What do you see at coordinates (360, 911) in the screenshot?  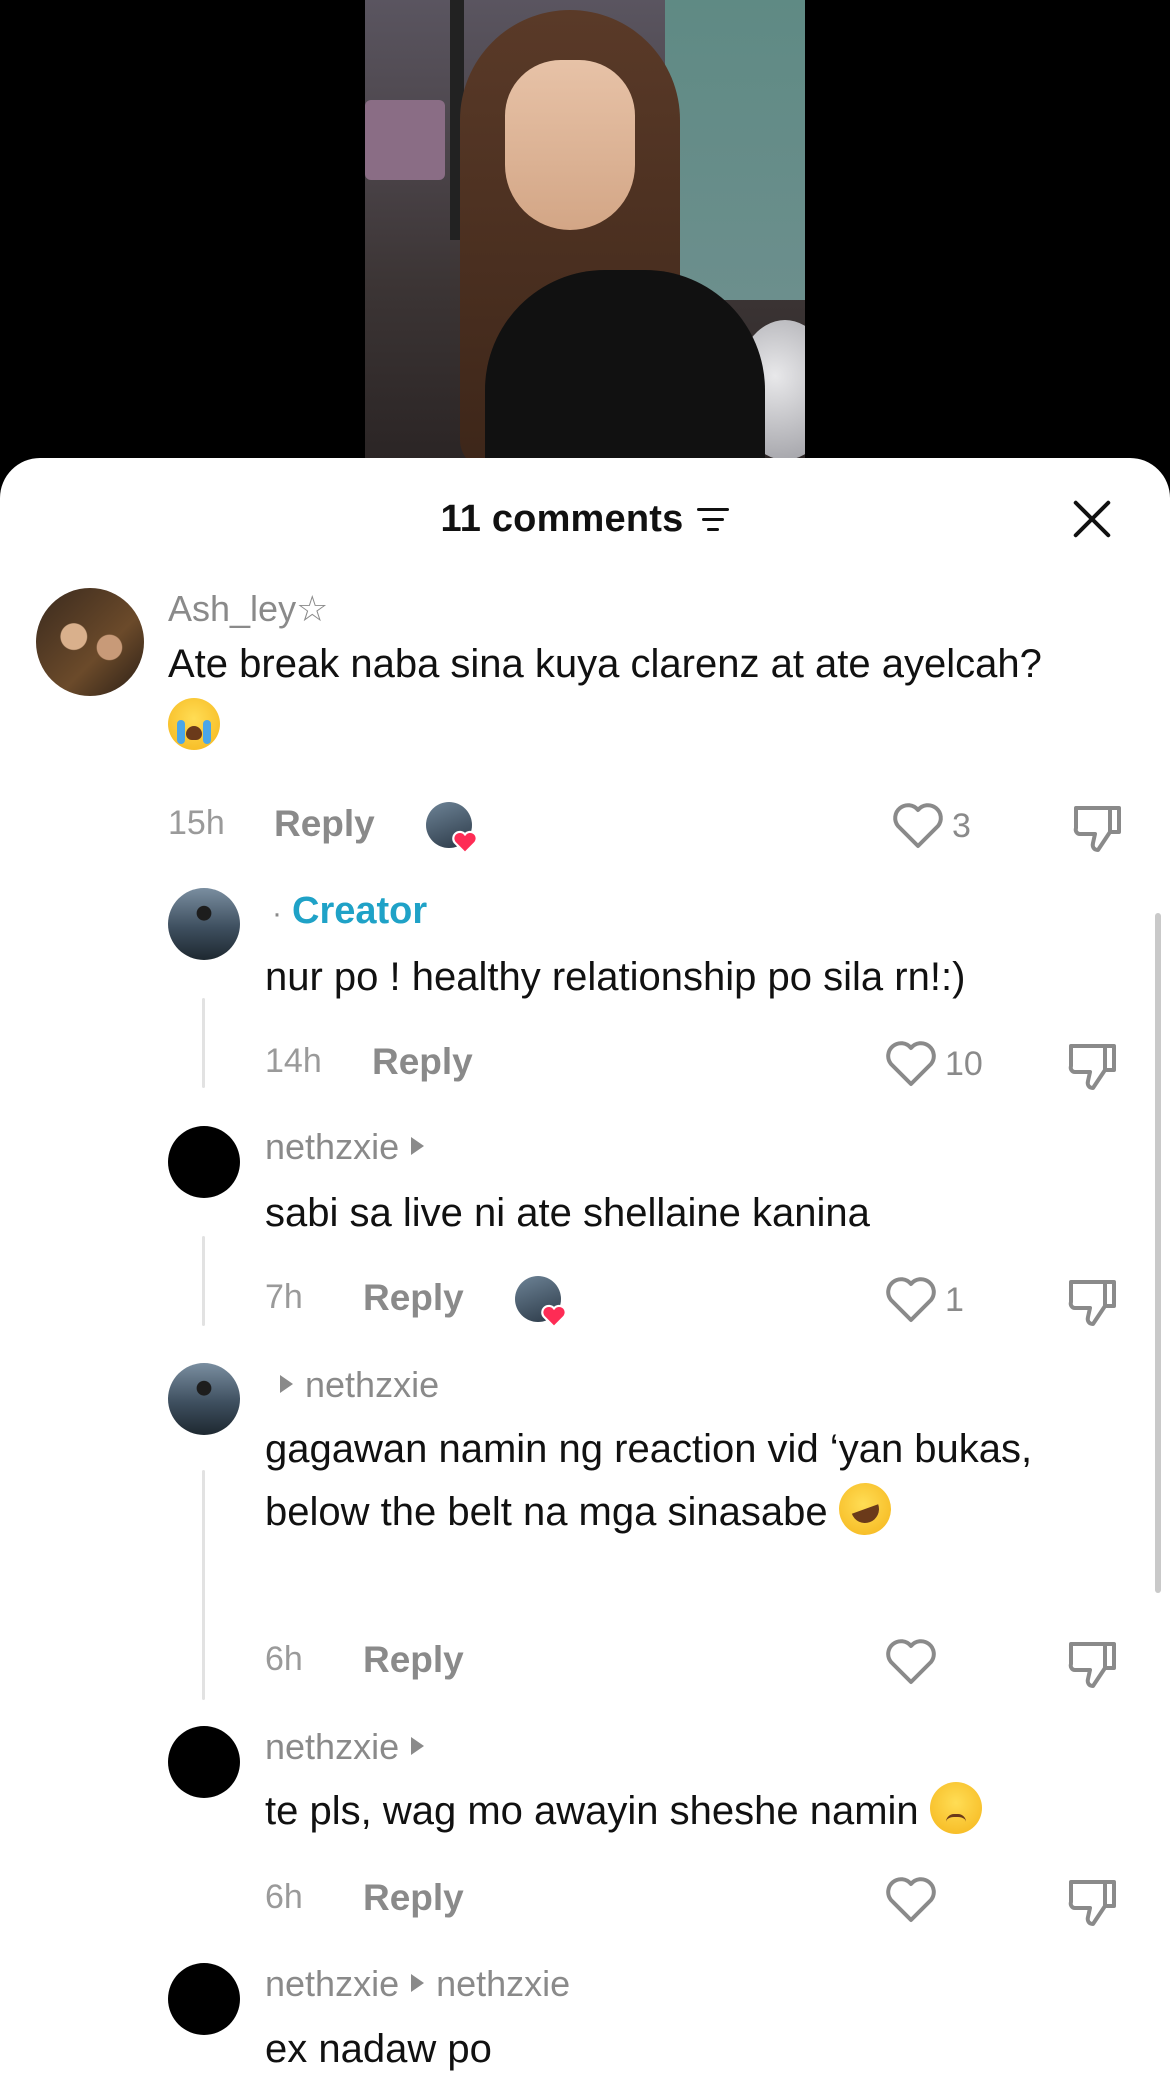 I see `creator-badge: Creator` at bounding box center [360, 911].